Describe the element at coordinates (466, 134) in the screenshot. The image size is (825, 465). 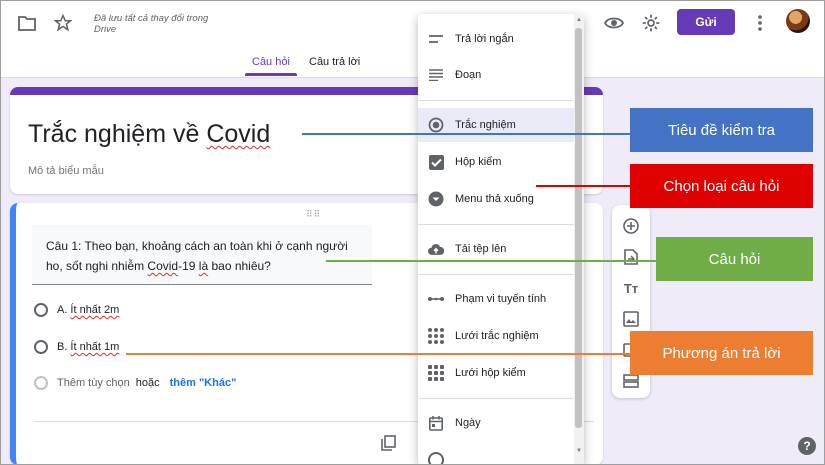
I see `annotation-line-title` at that location.